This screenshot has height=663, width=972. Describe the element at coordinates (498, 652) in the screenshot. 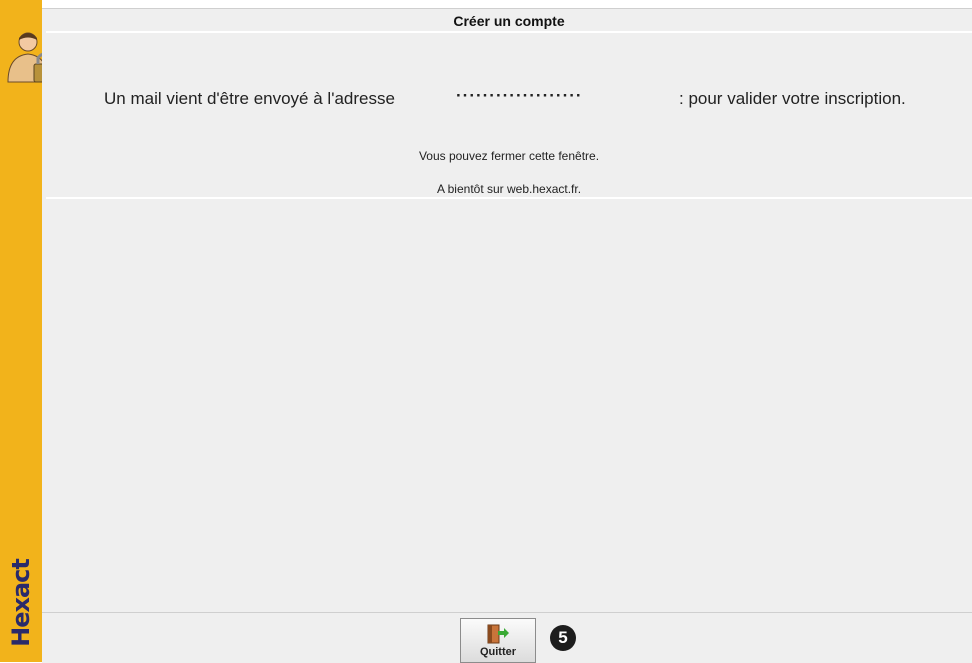

I see `quit-label: Quitter` at that location.